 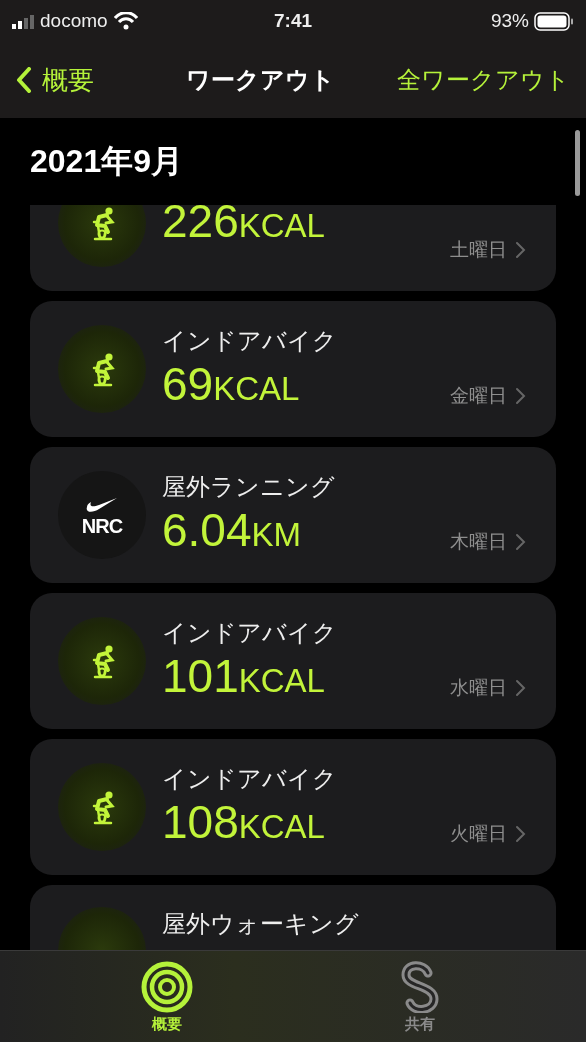 What do you see at coordinates (243, 227) in the screenshot?
I see `workout-value: 226KCAL` at bounding box center [243, 227].